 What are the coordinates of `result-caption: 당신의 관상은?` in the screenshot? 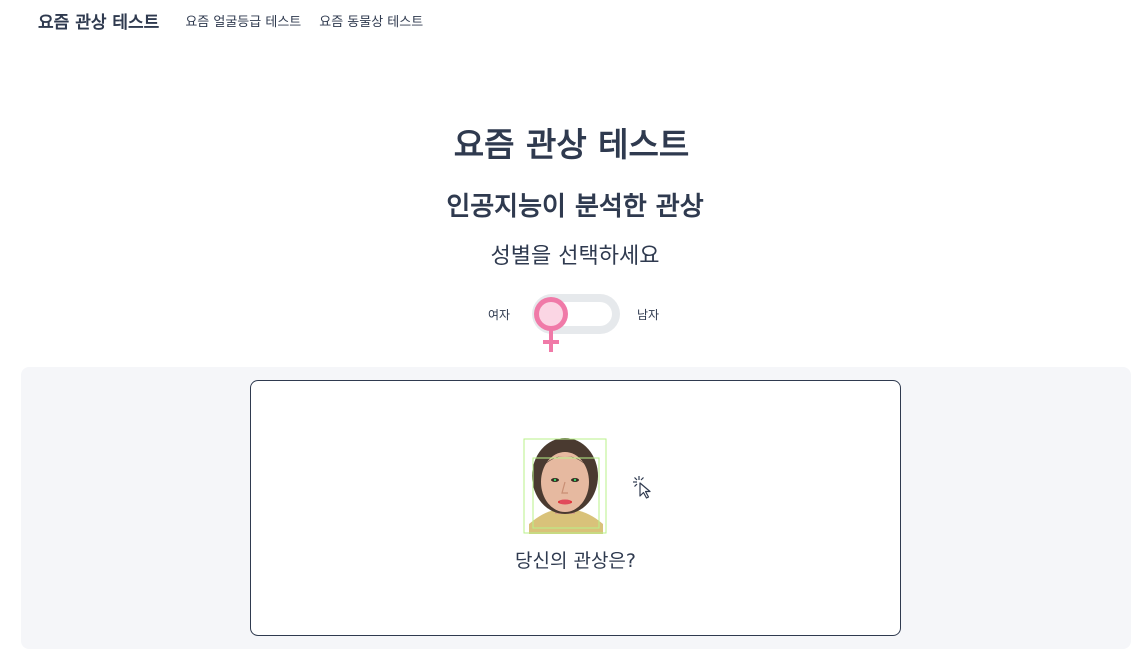 It's located at (575, 561).